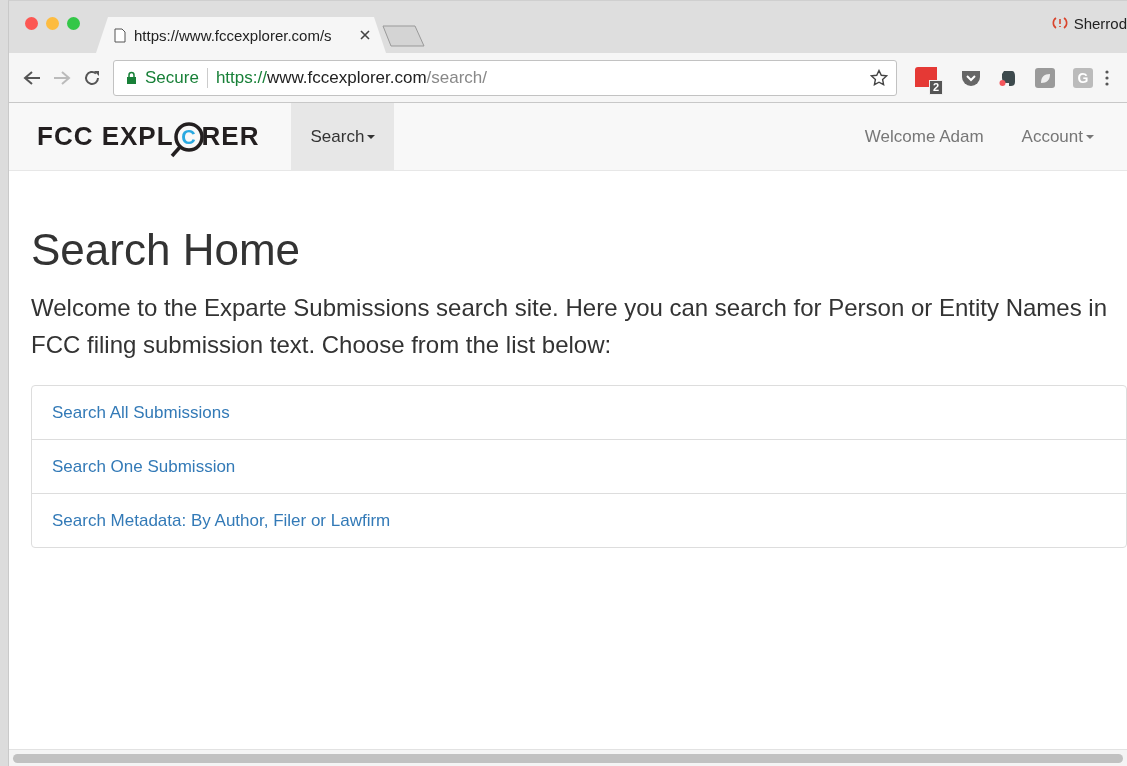 The width and height of the screenshot is (1127, 766). I want to click on address-bar: Secure https://www.fccexplorer.com/search/, so click(505, 77).